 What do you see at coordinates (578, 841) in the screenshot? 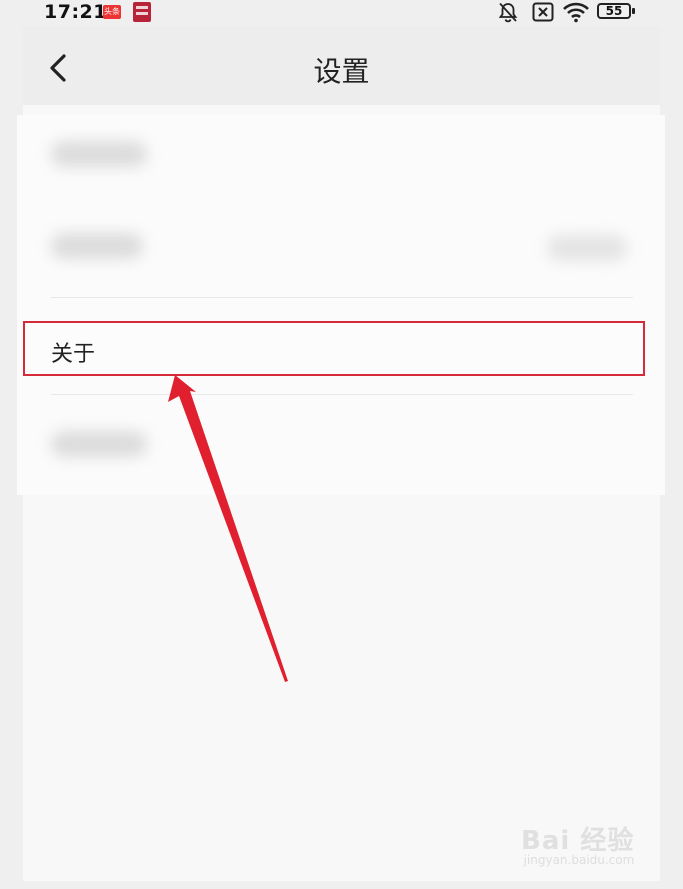
I see `watermark-logo: Bai 经验` at bounding box center [578, 841].